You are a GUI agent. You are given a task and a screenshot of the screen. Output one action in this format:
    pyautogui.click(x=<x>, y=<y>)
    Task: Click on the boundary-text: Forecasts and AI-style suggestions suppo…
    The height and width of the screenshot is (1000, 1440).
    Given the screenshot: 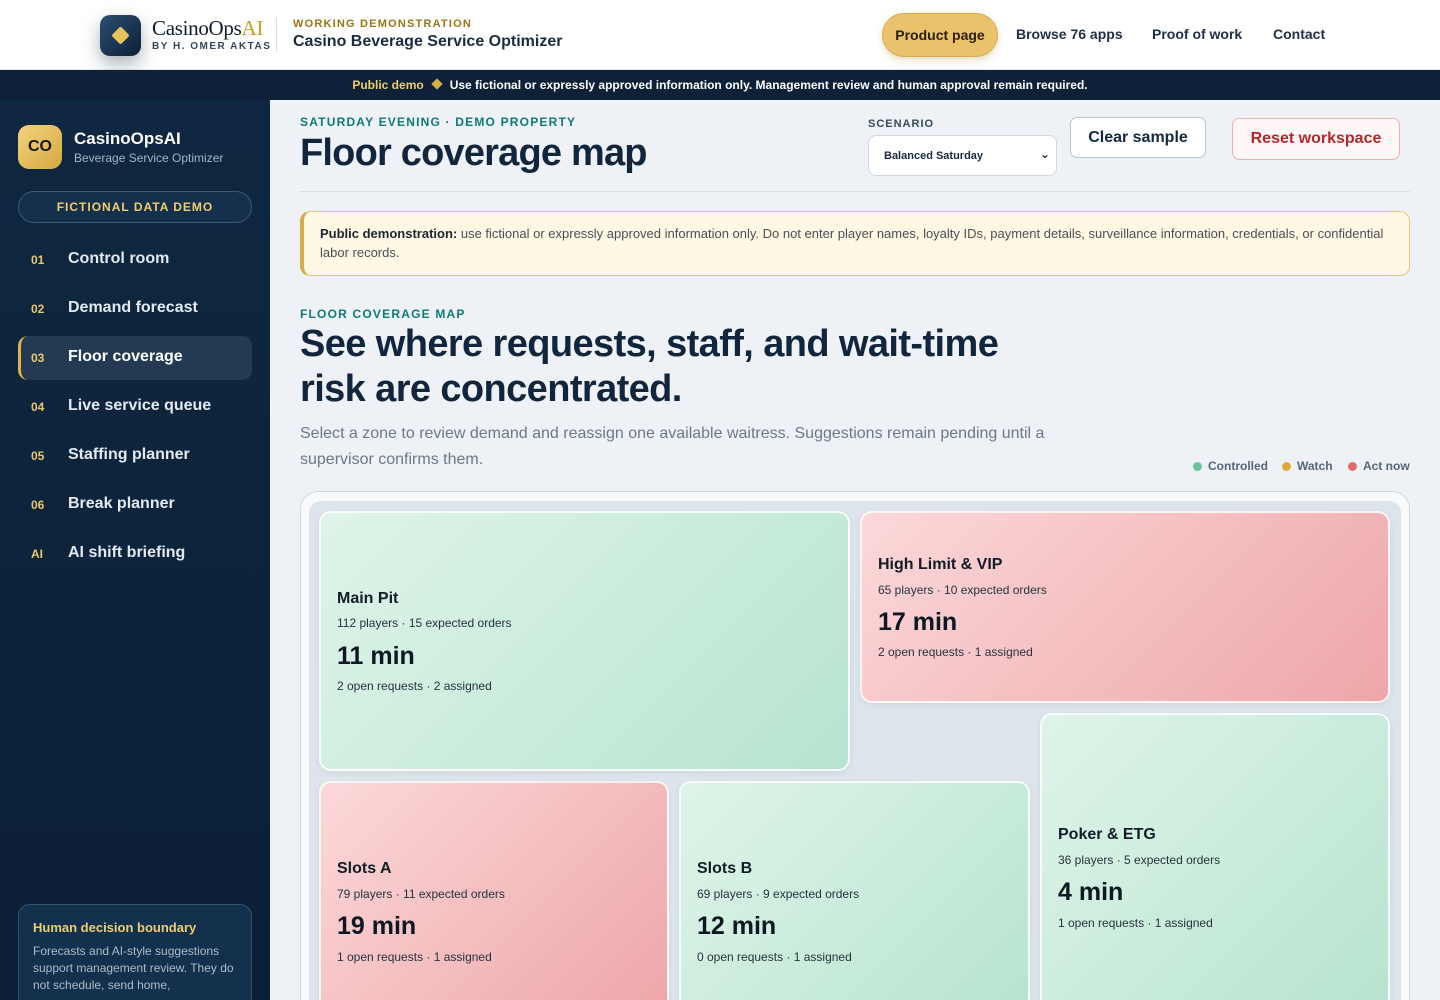 What is the action you would take?
    pyautogui.click(x=133, y=968)
    